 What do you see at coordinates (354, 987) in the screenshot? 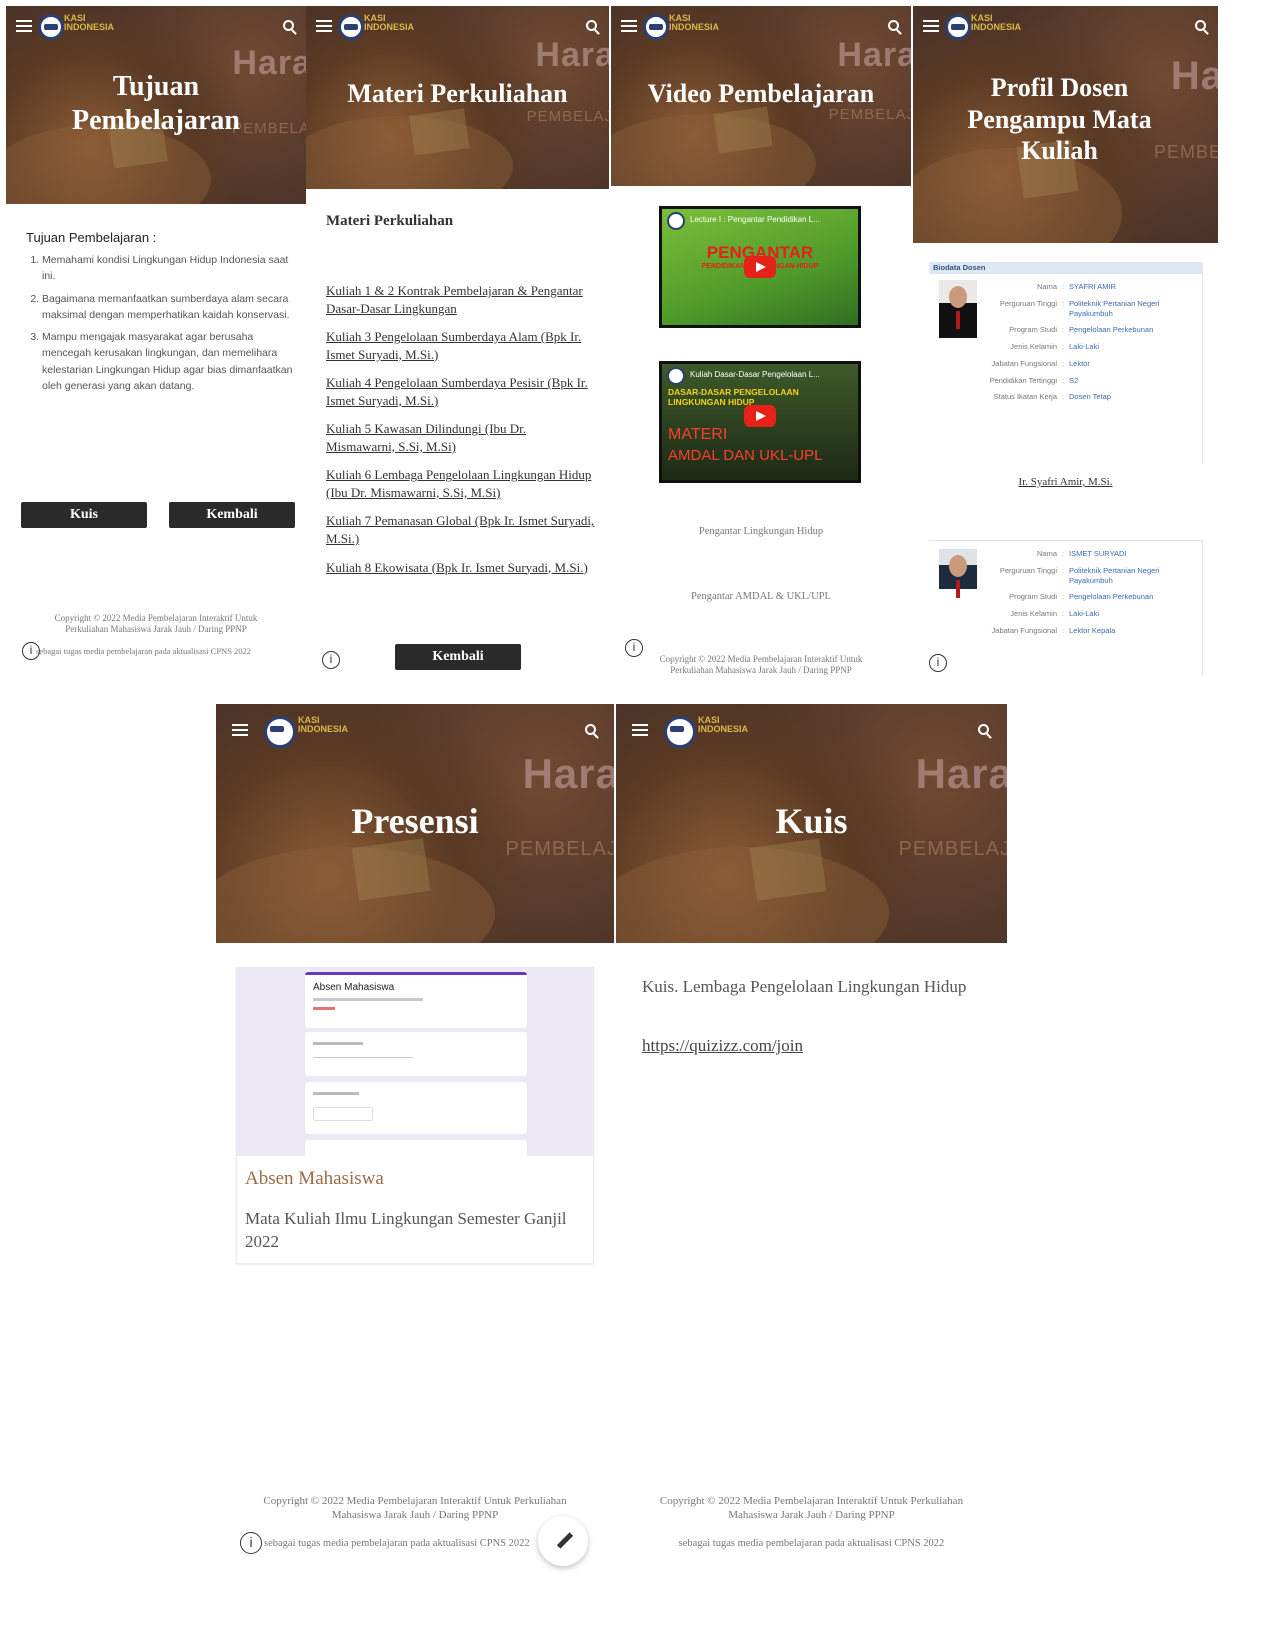
I see `form-preview-title: Absen Mahasiswa` at bounding box center [354, 987].